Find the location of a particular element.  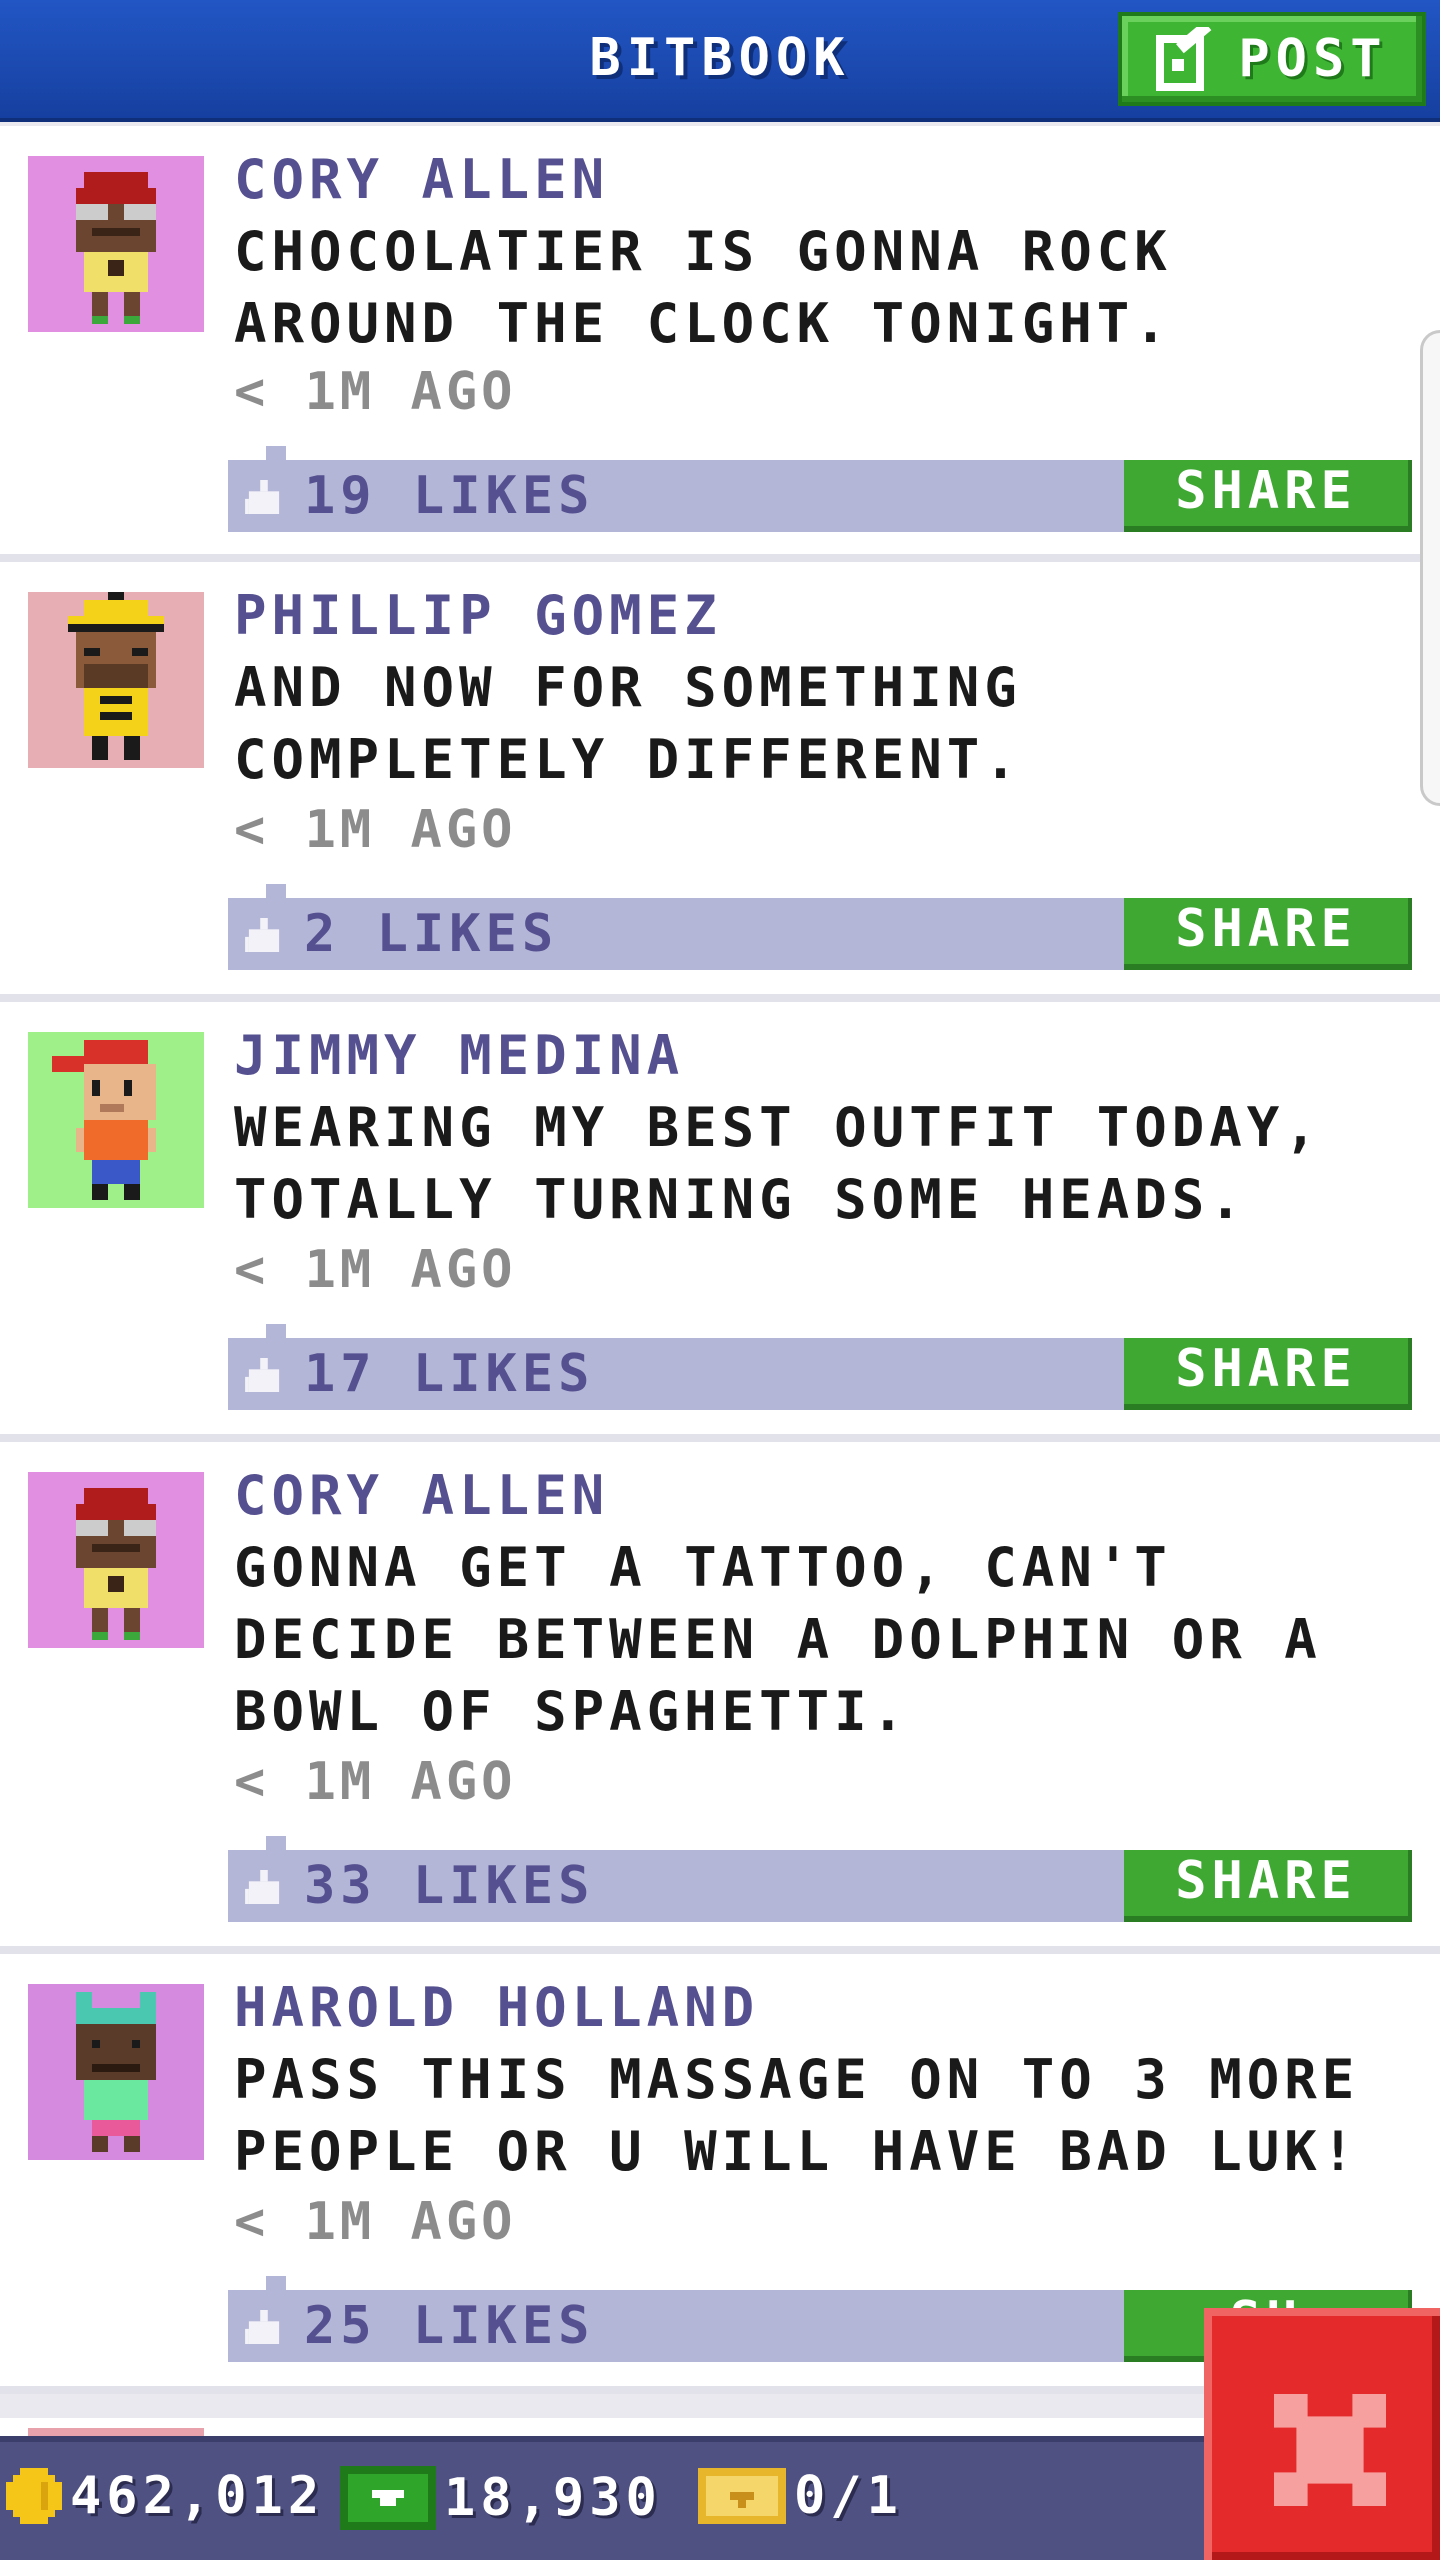

coin-icon is located at coordinates (34, 2496).